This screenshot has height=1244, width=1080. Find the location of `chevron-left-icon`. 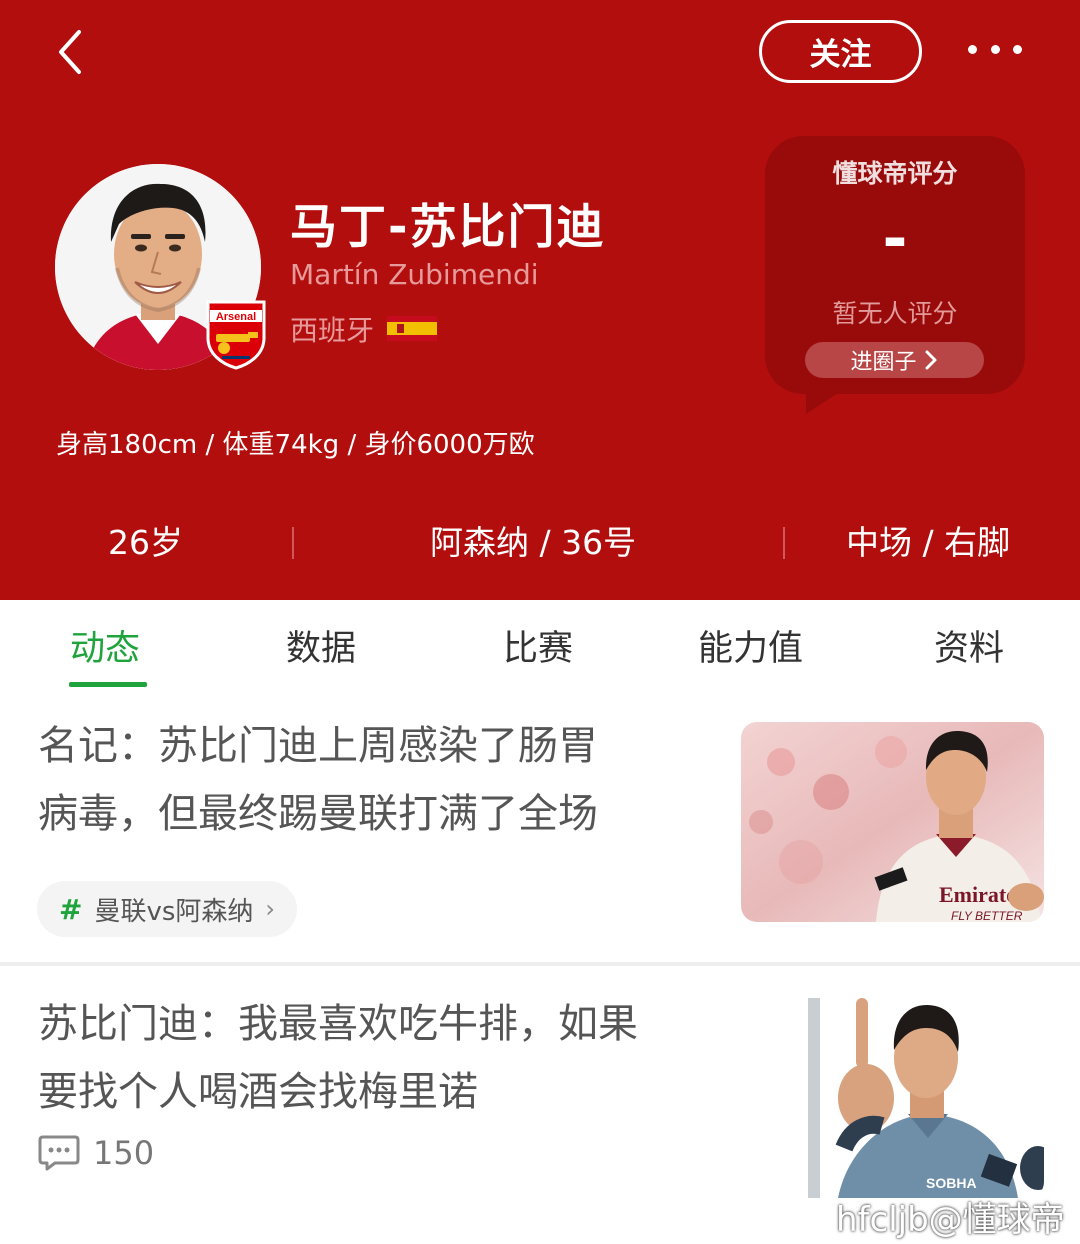

chevron-left-icon is located at coordinates (70, 52).